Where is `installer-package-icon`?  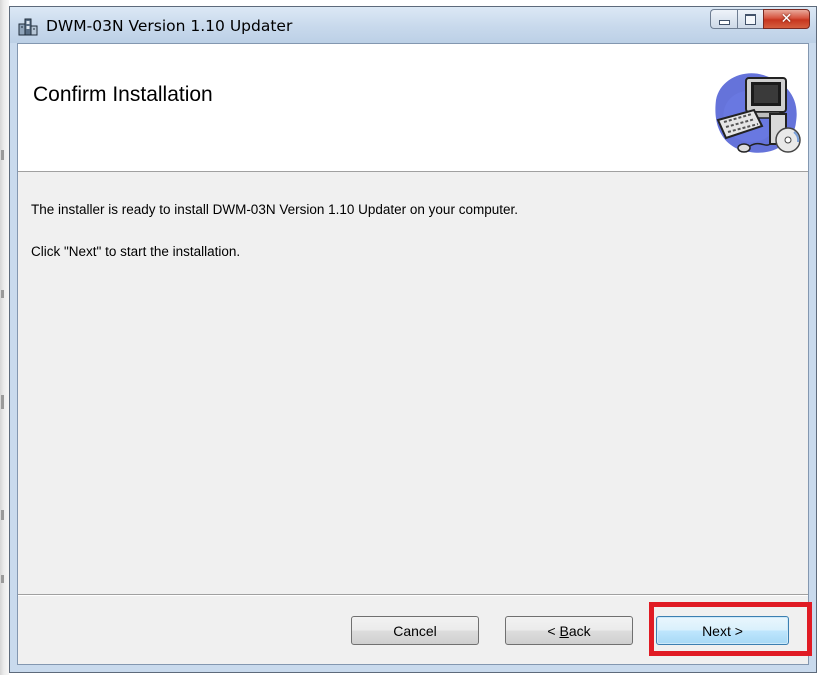 installer-package-icon is located at coordinates (28, 27).